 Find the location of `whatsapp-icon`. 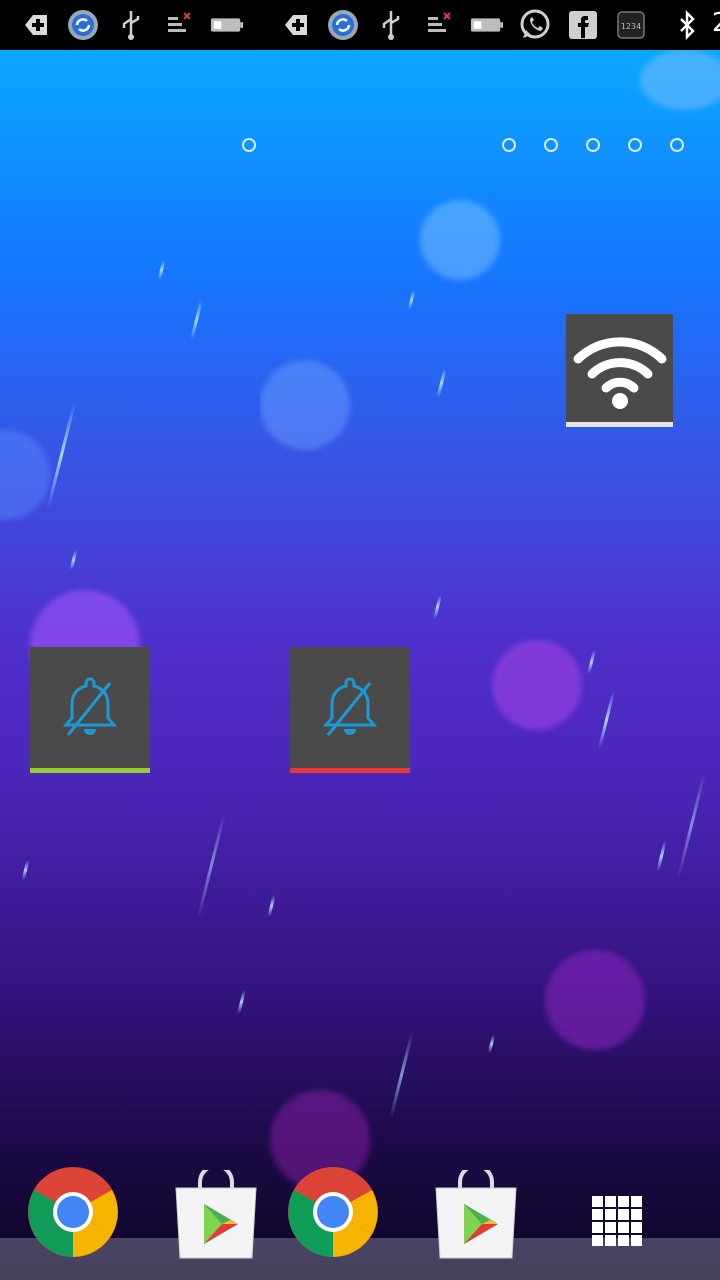

whatsapp-icon is located at coordinates (535, 25).